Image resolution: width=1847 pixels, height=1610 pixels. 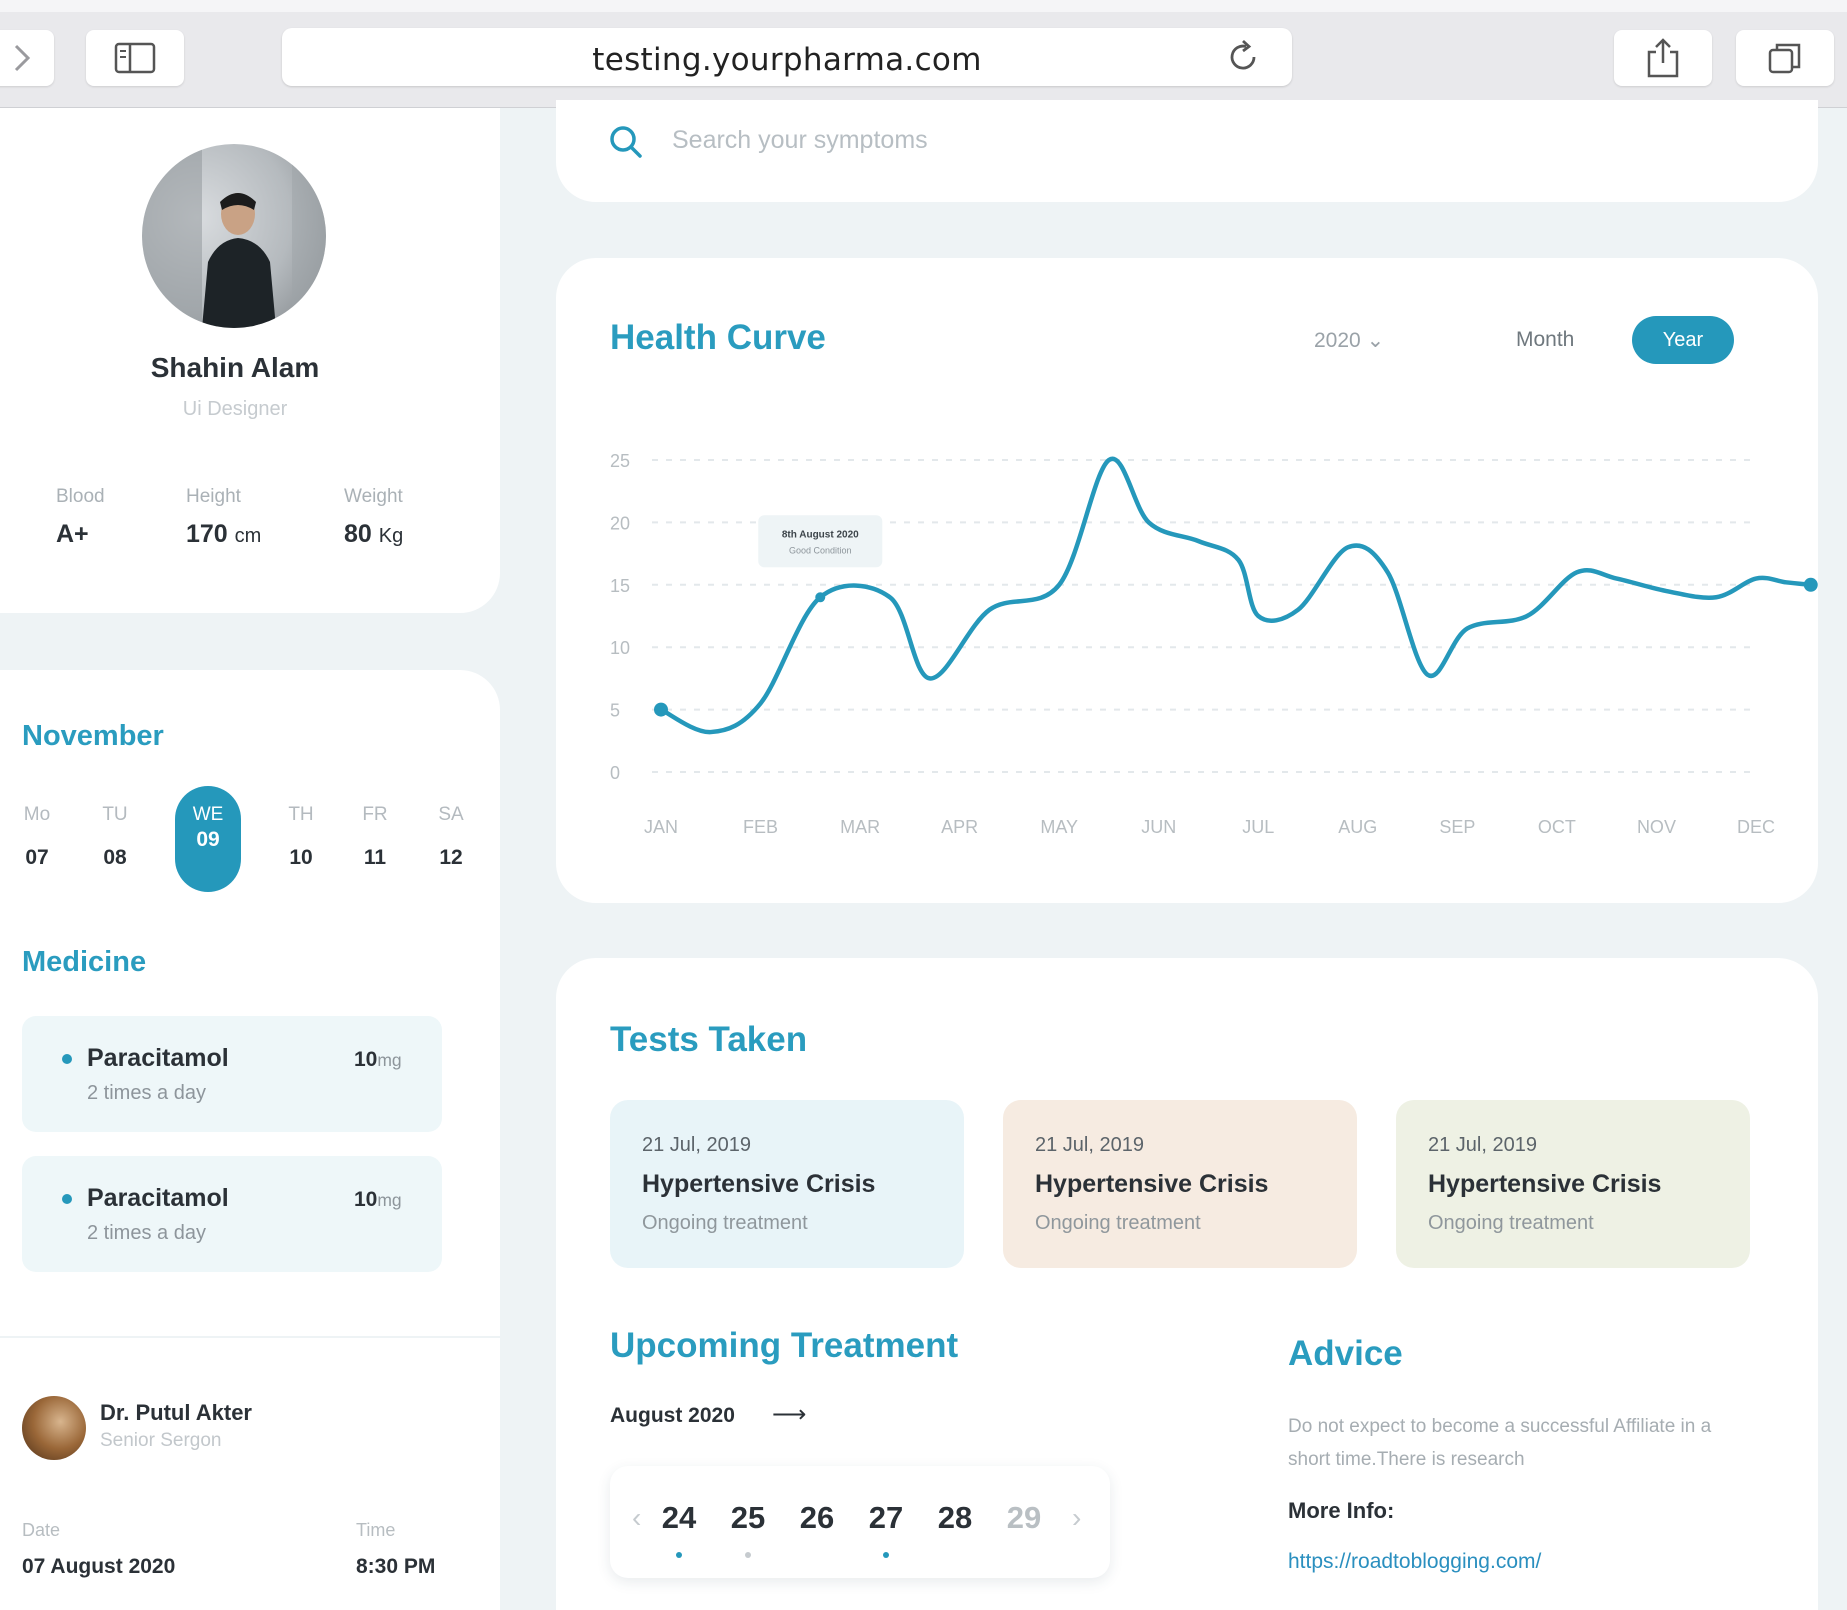 What do you see at coordinates (80, 517) in the screenshot?
I see `stat-blood: Blood A+` at bounding box center [80, 517].